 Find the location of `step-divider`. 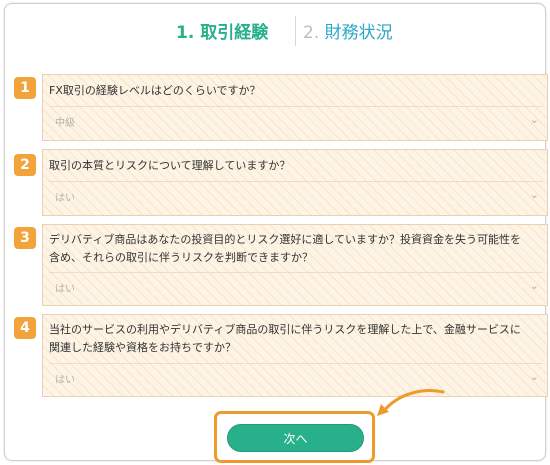

step-divider is located at coordinates (295, 31).